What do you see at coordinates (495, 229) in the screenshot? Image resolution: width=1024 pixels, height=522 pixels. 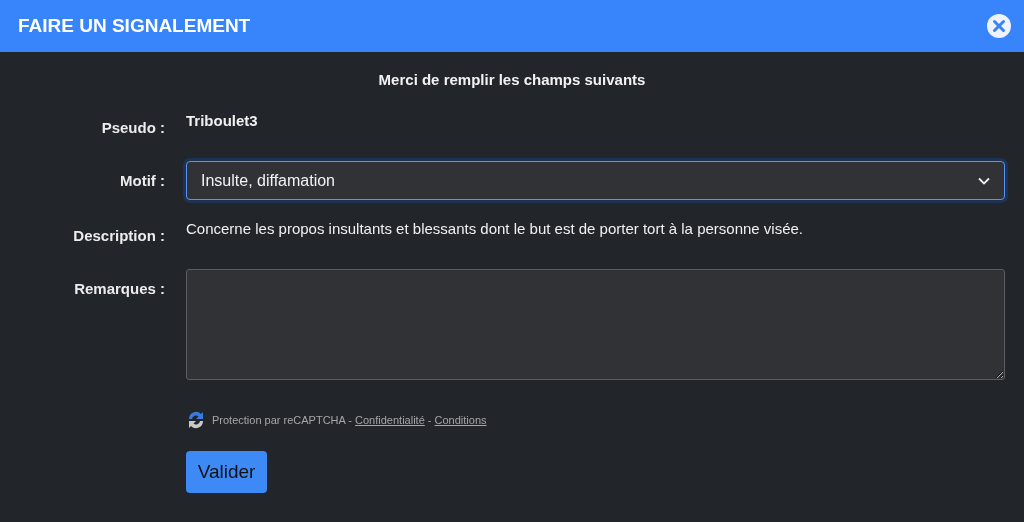 I see `field-value: Concerne les propos insultants et blessants dont le but est de porter tort à la personne visée.` at bounding box center [495, 229].